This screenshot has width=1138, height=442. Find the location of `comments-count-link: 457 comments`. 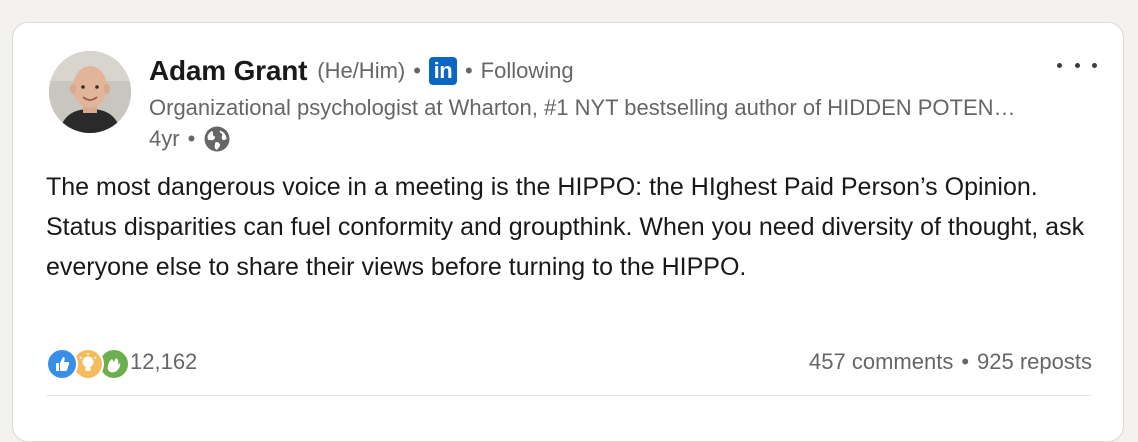

comments-count-link: 457 comments is located at coordinates (881, 362).